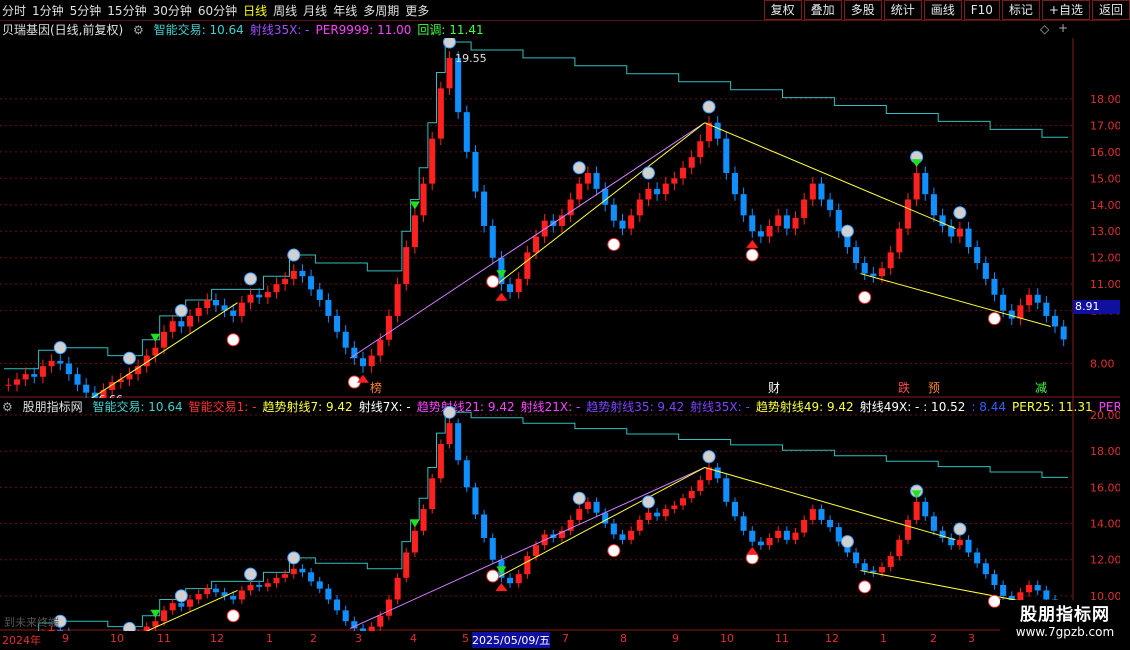  Describe the element at coordinates (623, 638) in the screenshot. I see `time-label-12: 8` at that location.